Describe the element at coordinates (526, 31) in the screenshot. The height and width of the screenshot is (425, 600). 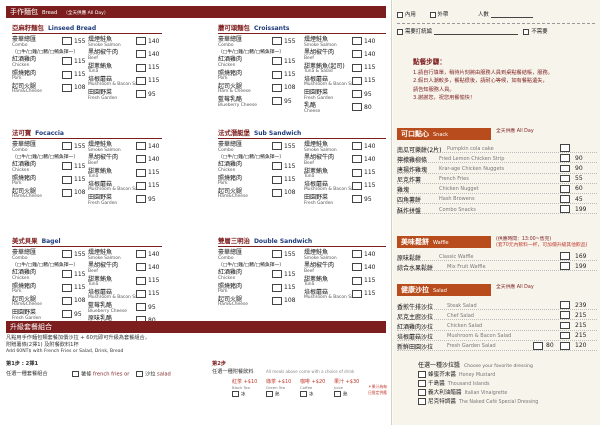
I see `no-invoice-checkbox` at that location.